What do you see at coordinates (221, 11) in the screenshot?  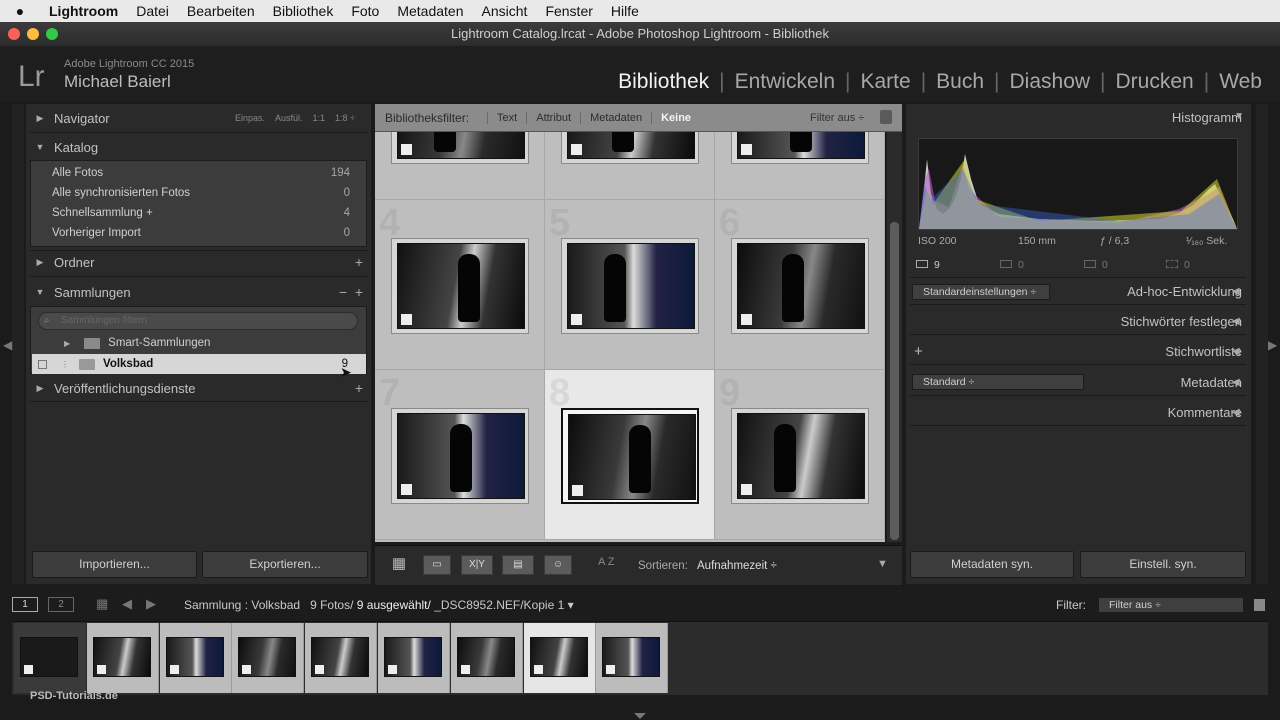 I see `menu-bearbeiten: Bearbeiten` at bounding box center [221, 11].